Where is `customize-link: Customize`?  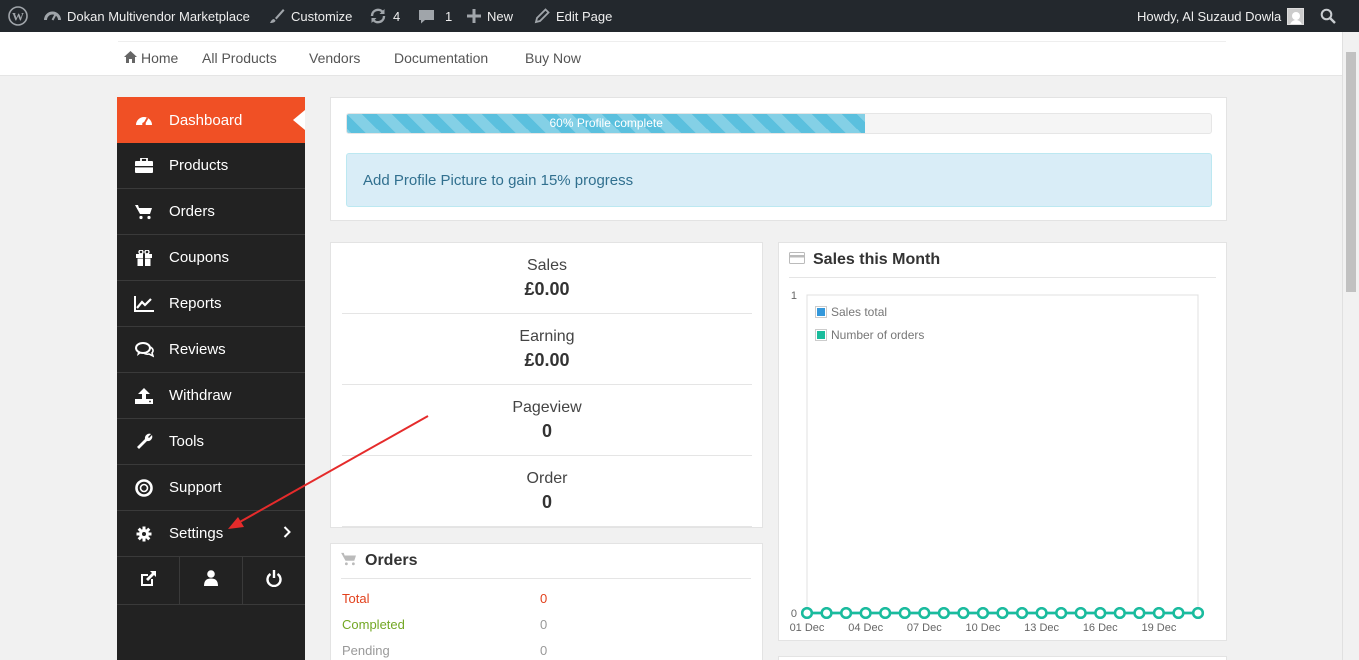 customize-link: Customize is located at coordinates (310, 16).